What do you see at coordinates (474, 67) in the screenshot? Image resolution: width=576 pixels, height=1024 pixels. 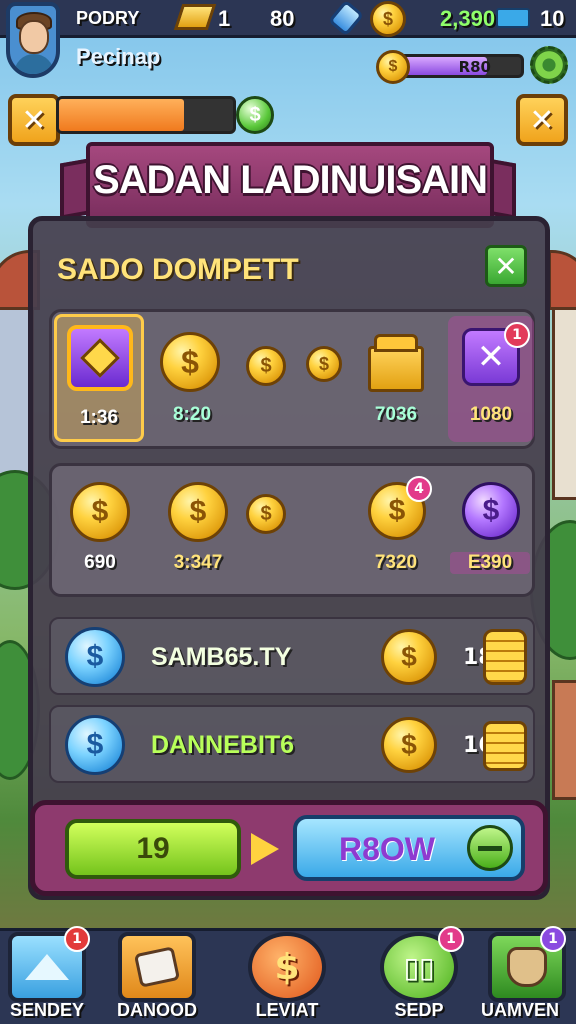 I see `energy-label: R80` at bounding box center [474, 67].